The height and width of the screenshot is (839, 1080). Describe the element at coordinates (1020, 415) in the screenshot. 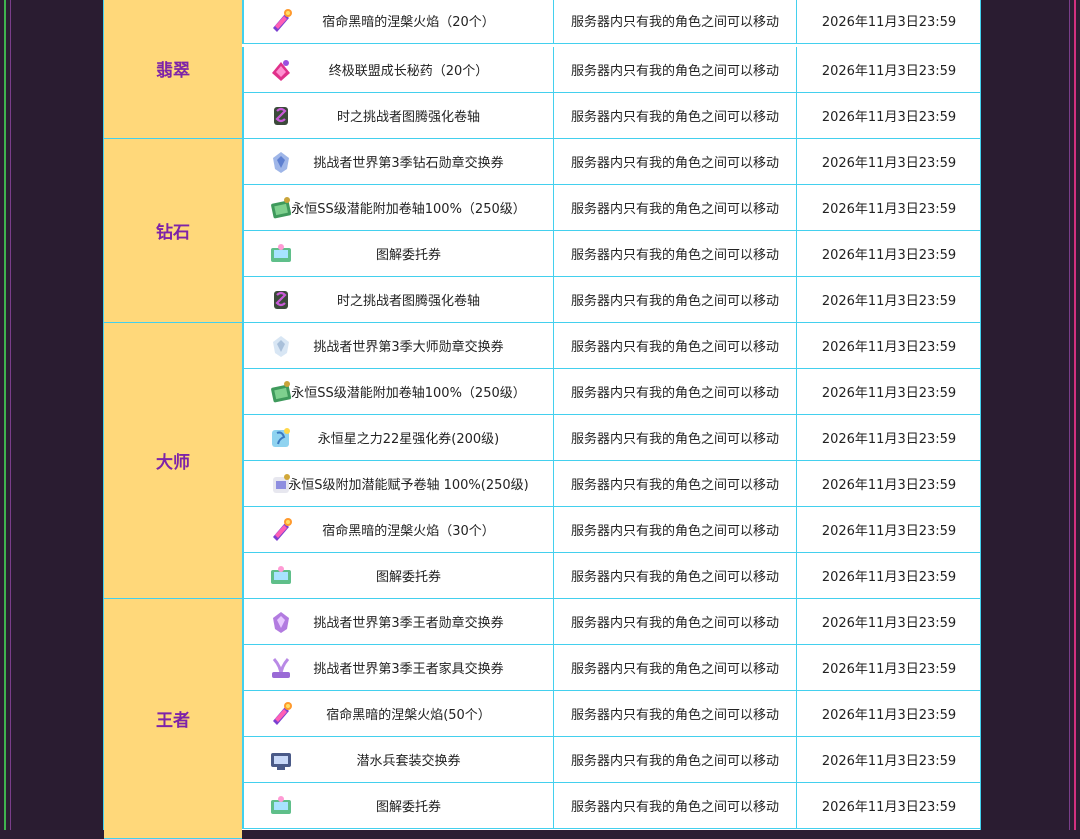

I see `right-margin` at that location.